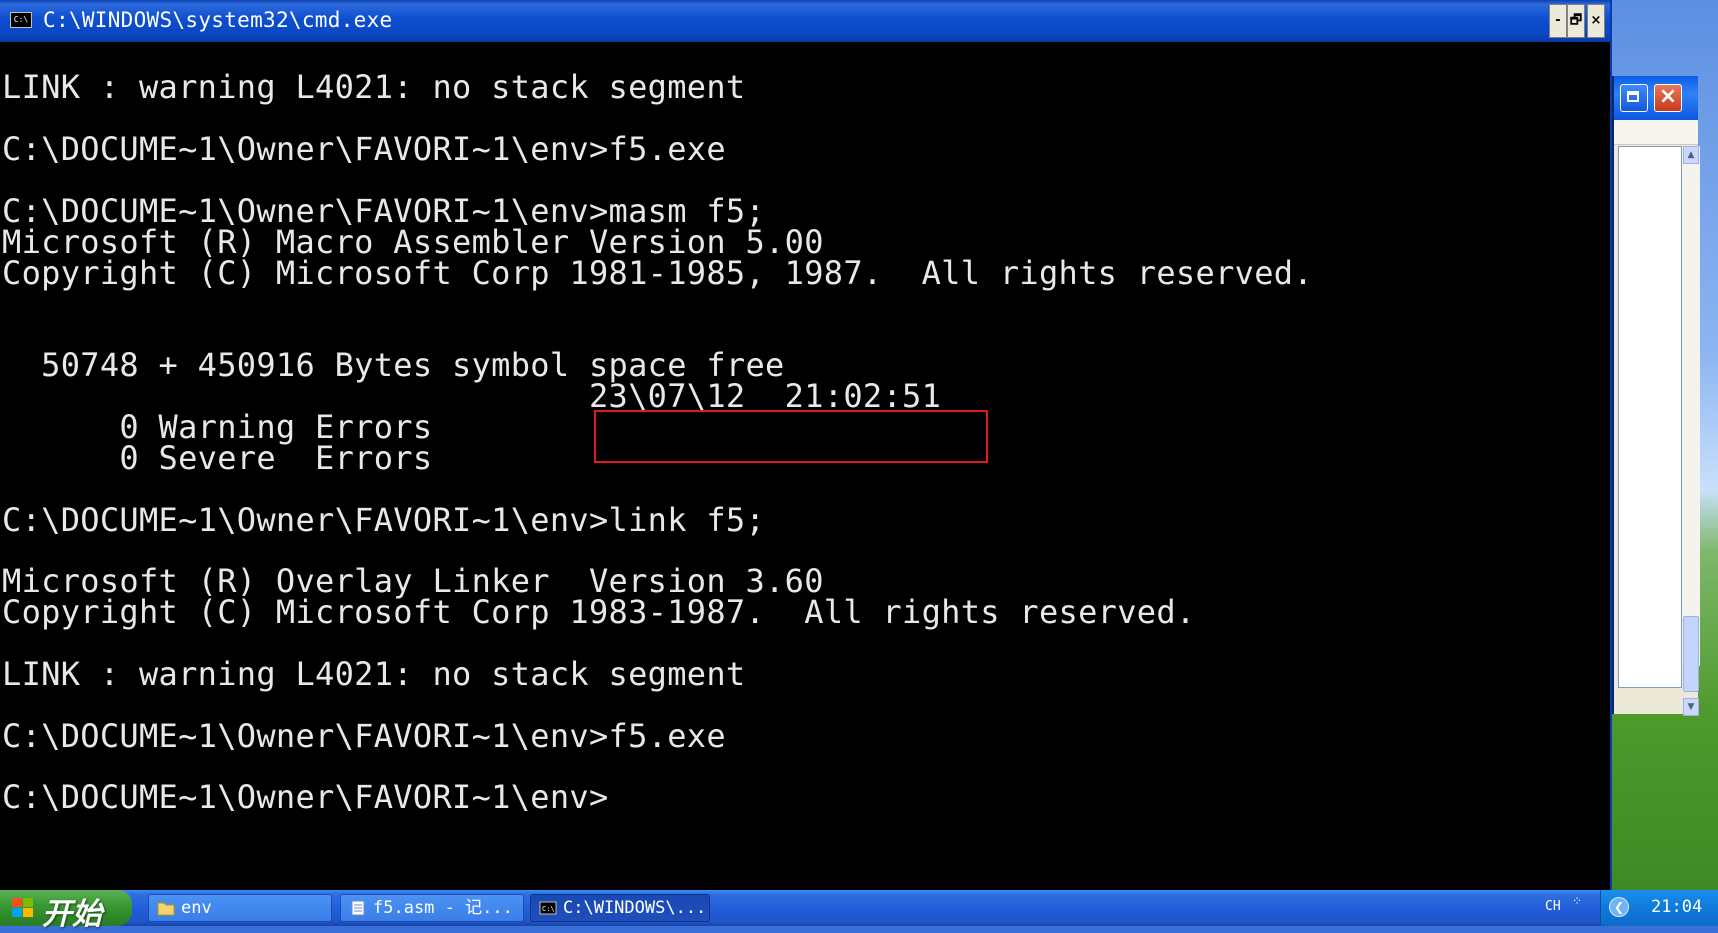  Describe the element at coordinates (1656, 132) in the screenshot. I see `background-window-menubar` at that location.